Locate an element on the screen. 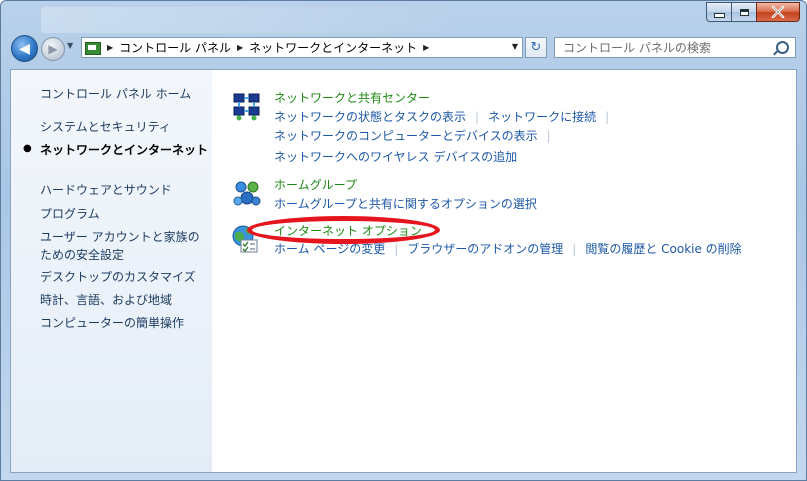 This screenshot has width=807, height=481. task-add-wireless-device: ネットワークへのワイヤレス デバイスの追加 is located at coordinates (395, 157).